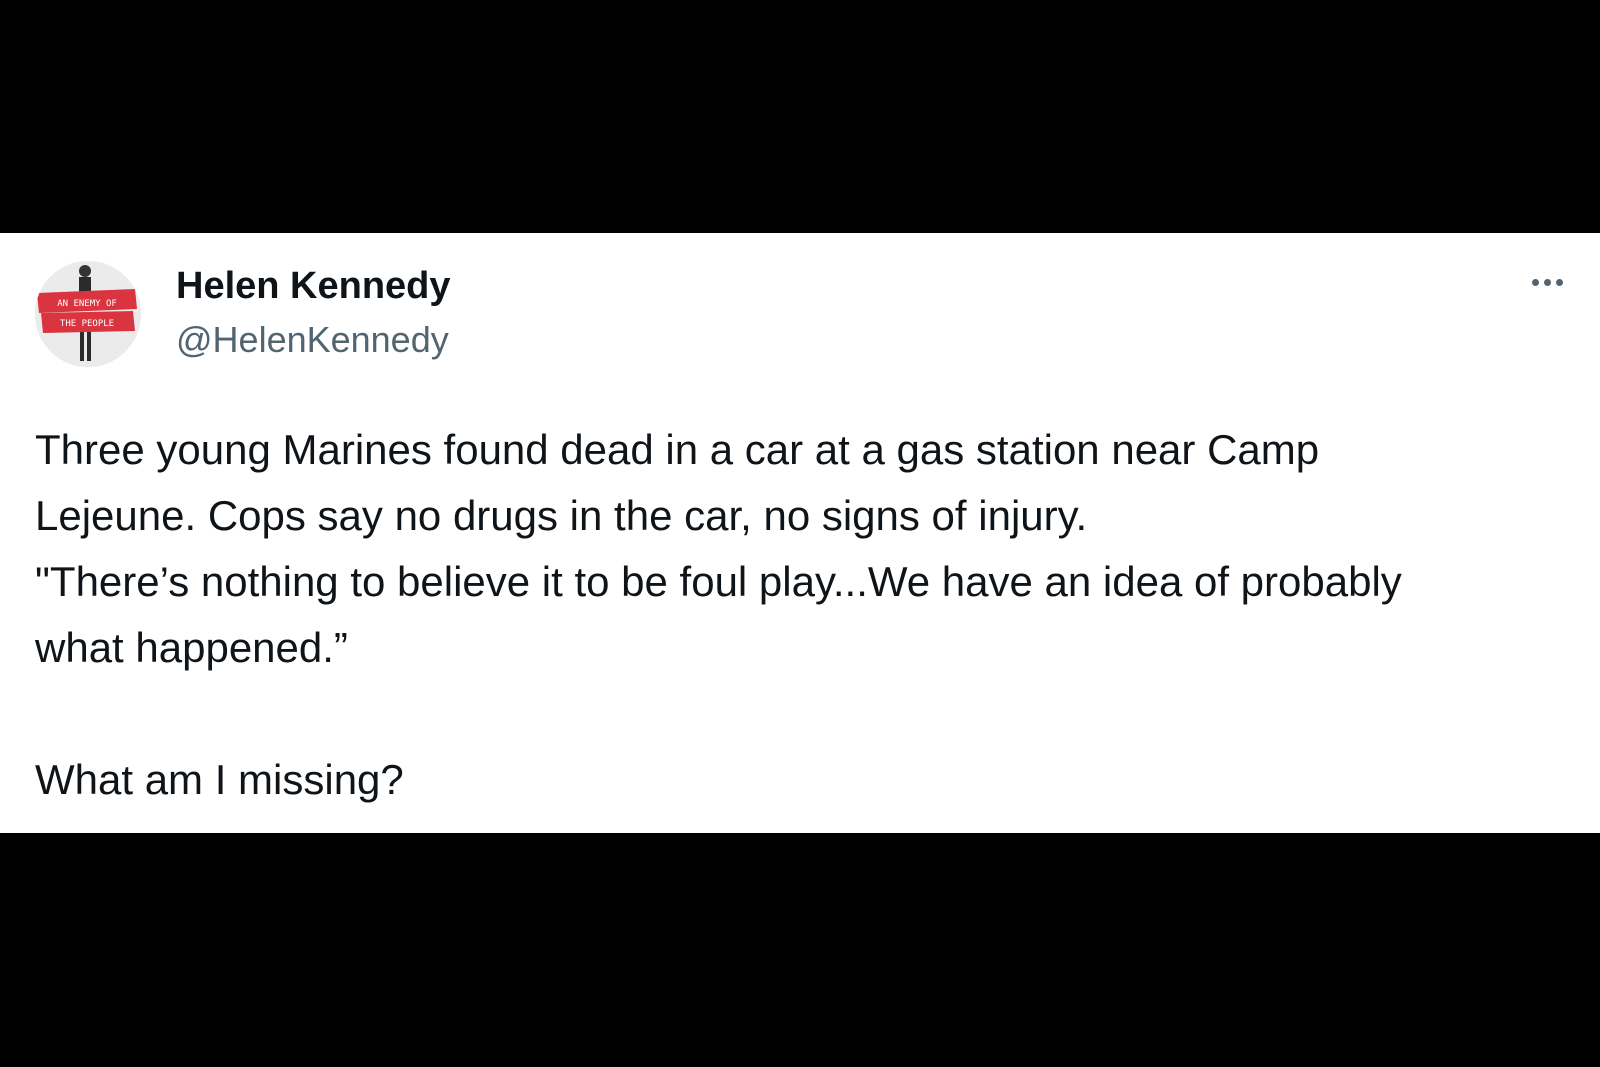 The image size is (1600, 1067). Describe the element at coordinates (191, 647) in the screenshot. I see `tweet-text-line: what happened.”` at that location.